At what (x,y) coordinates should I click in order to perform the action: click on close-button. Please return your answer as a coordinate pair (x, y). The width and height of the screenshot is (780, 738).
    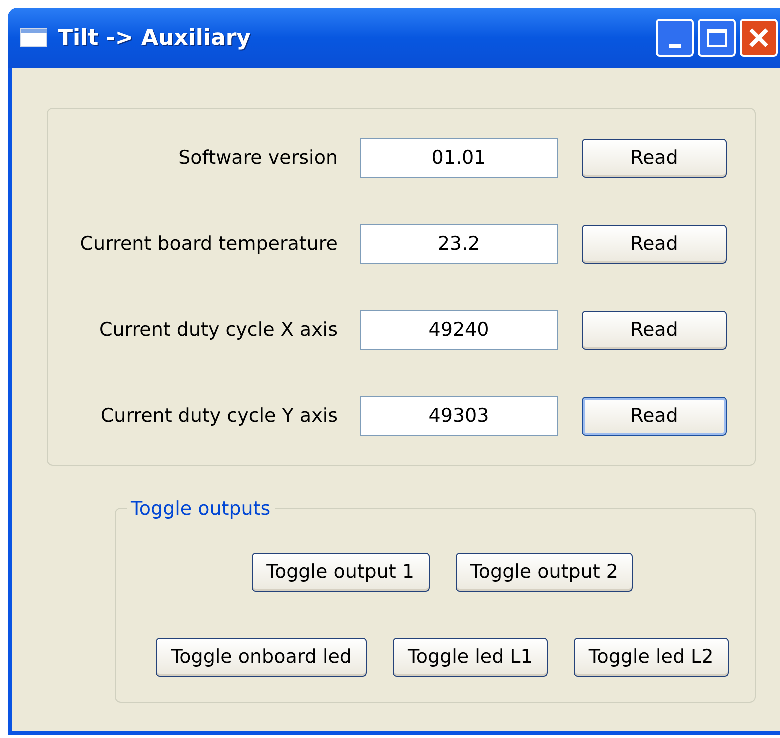
    Looking at the image, I should click on (759, 38).